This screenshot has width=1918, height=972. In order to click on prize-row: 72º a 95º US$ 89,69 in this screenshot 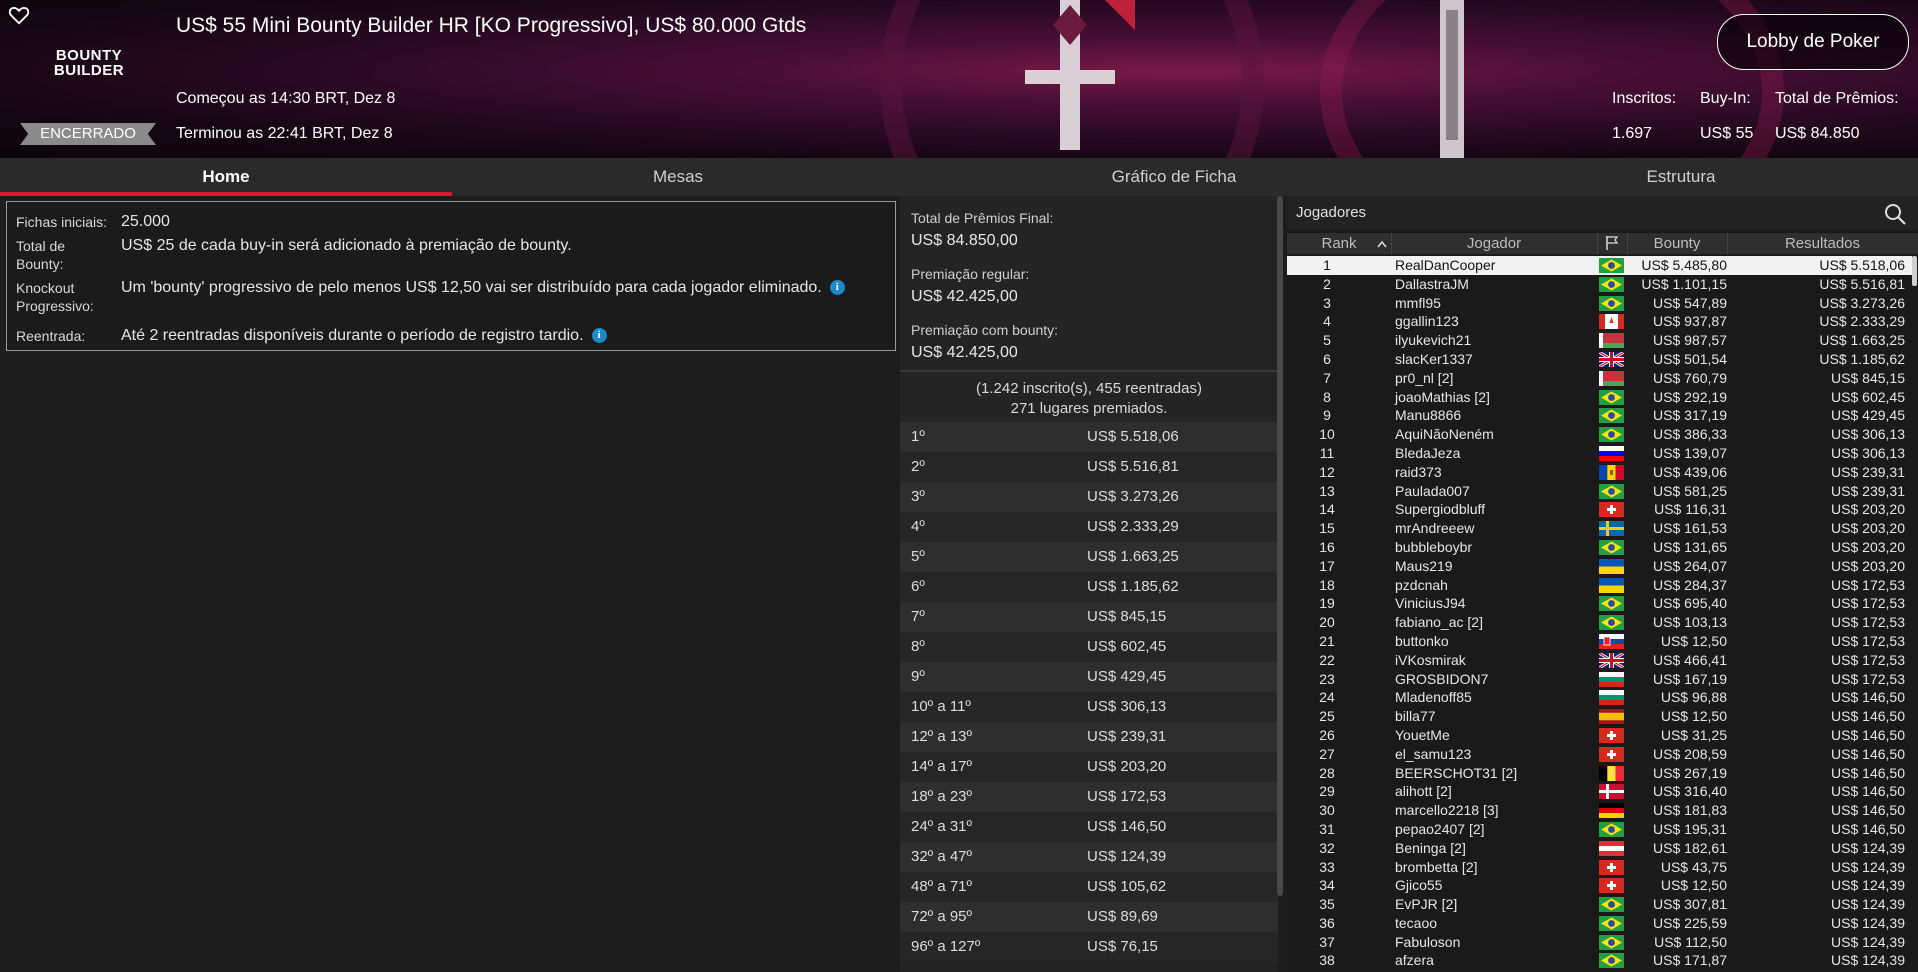, I will do `click(1089, 917)`.